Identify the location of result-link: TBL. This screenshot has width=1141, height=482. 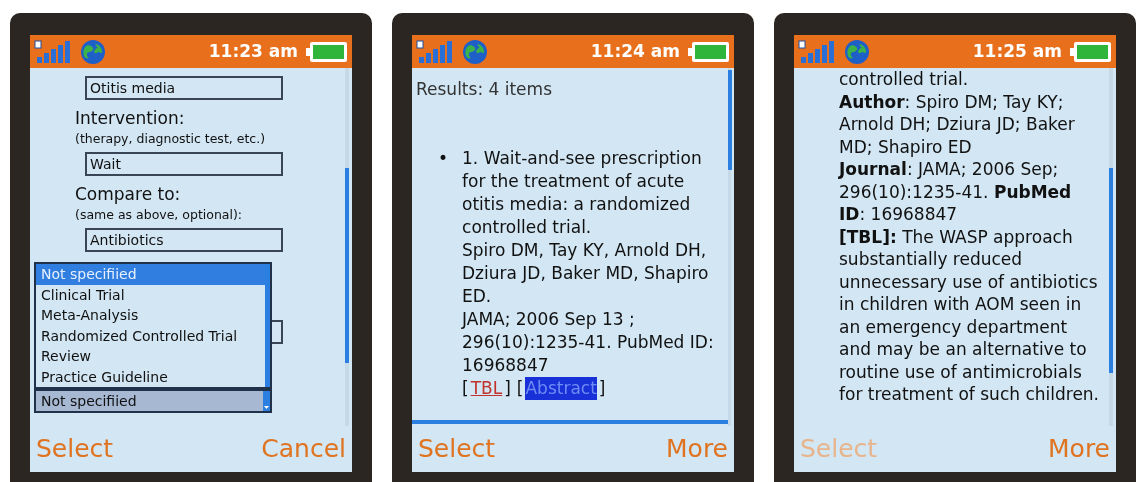
(486, 388).